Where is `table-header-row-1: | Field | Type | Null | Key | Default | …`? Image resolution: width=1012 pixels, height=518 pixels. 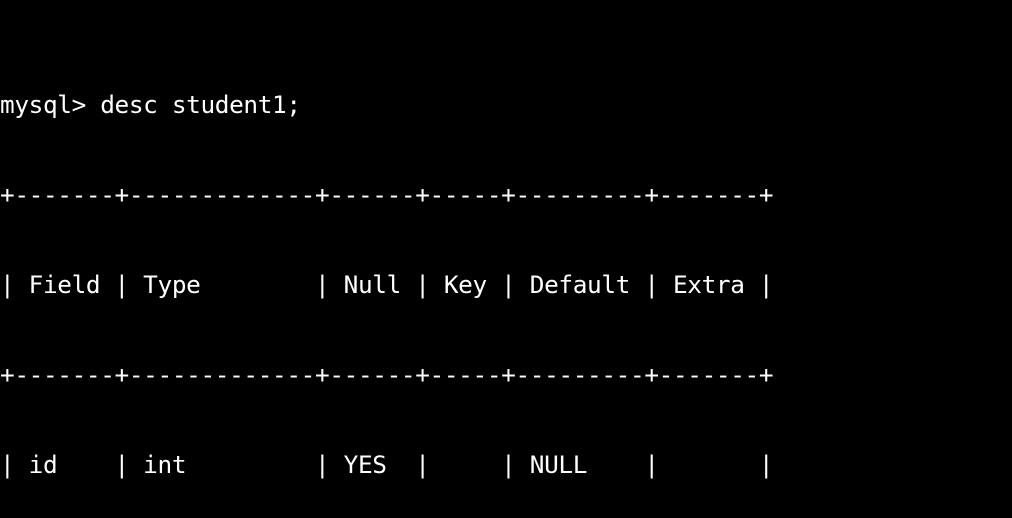 table-header-row-1: | Field | Type | Null | Key | Default | … is located at coordinates (387, 284).